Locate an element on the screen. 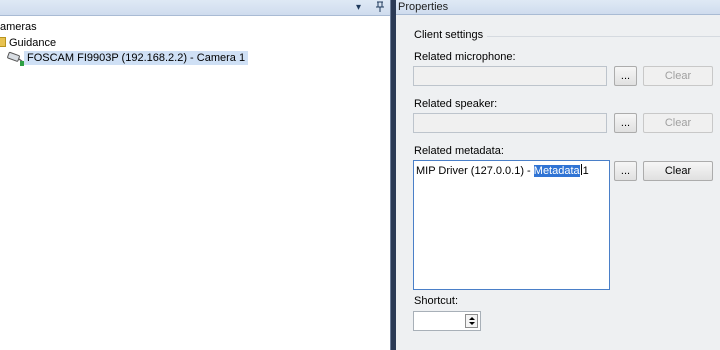 The width and height of the screenshot is (720, 350). tree-item-label: FOSCAM FI9903P (192.168.2.2) - Camera 1 is located at coordinates (136, 58).